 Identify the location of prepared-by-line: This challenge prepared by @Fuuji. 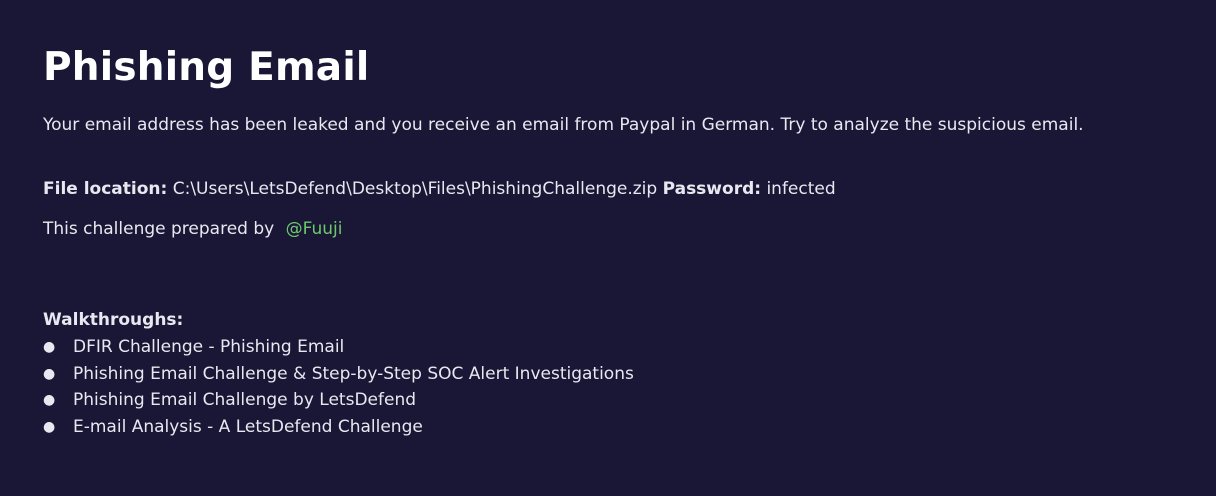
(192, 229).